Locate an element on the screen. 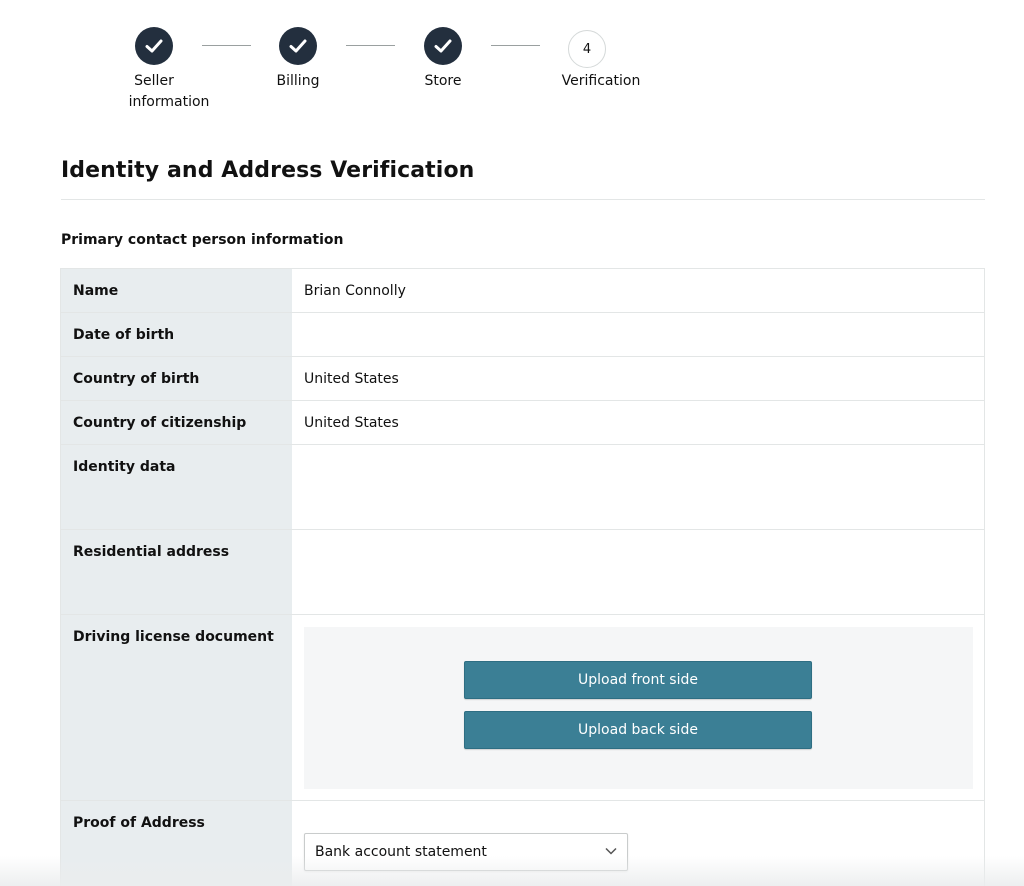  row-label: Name is located at coordinates (176, 290).